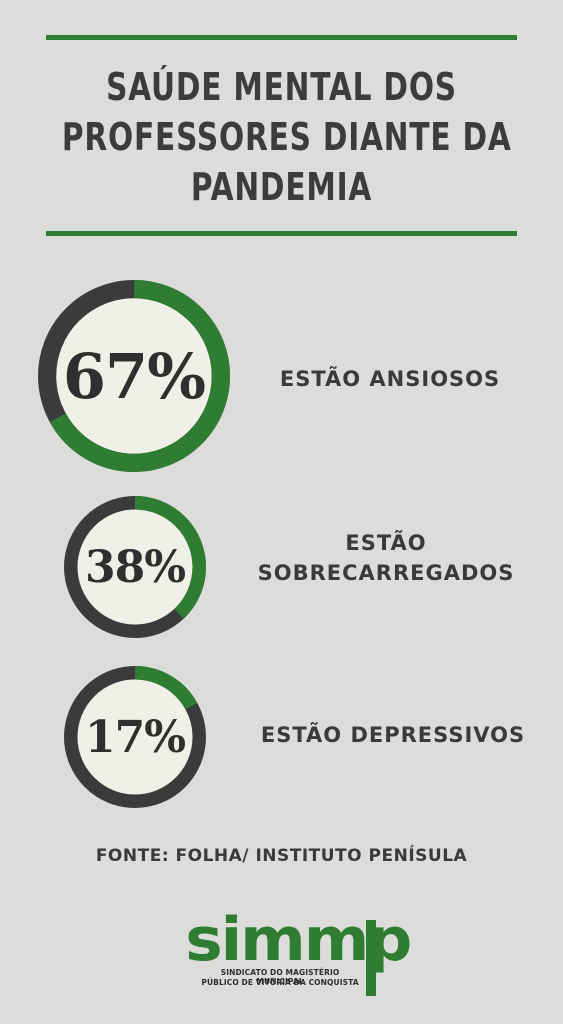 The height and width of the screenshot is (1024, 563). I want to click on stat-text-anxious-line-1: ESTÃO ANSIOSOS, so click(390, 379).